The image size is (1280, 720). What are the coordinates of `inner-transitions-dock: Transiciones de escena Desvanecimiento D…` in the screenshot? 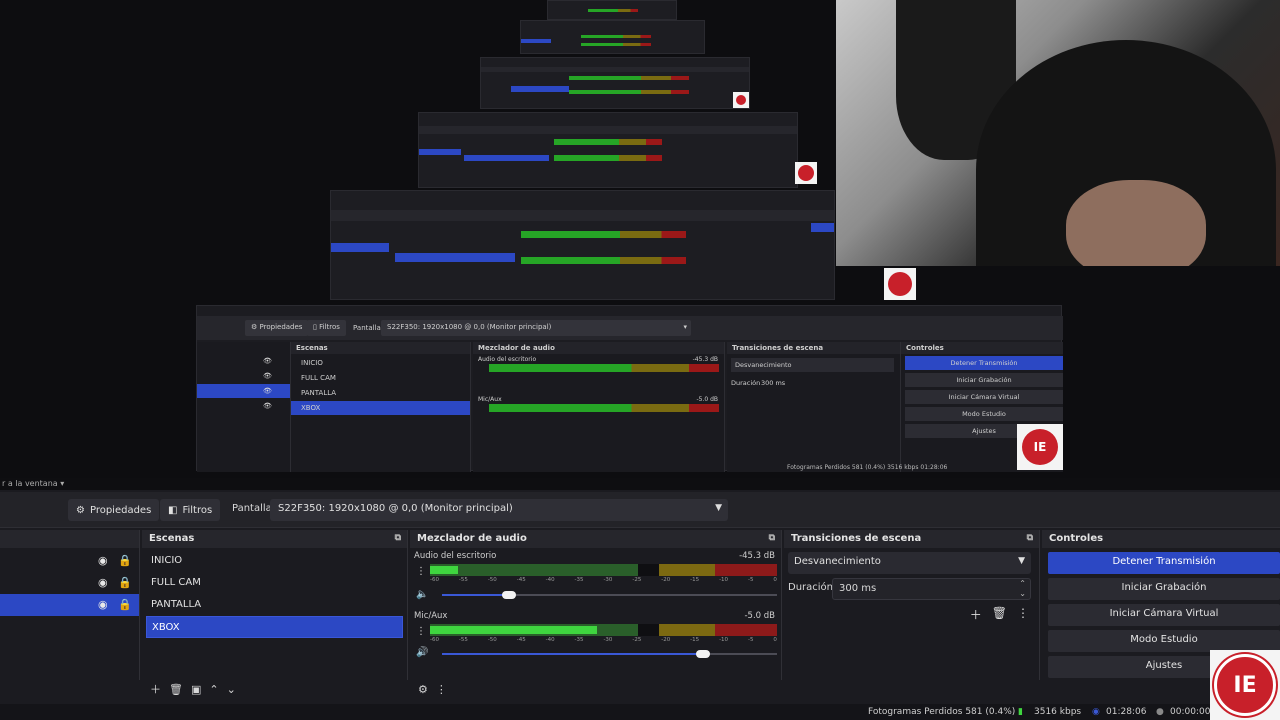 It's located at (814, 407).